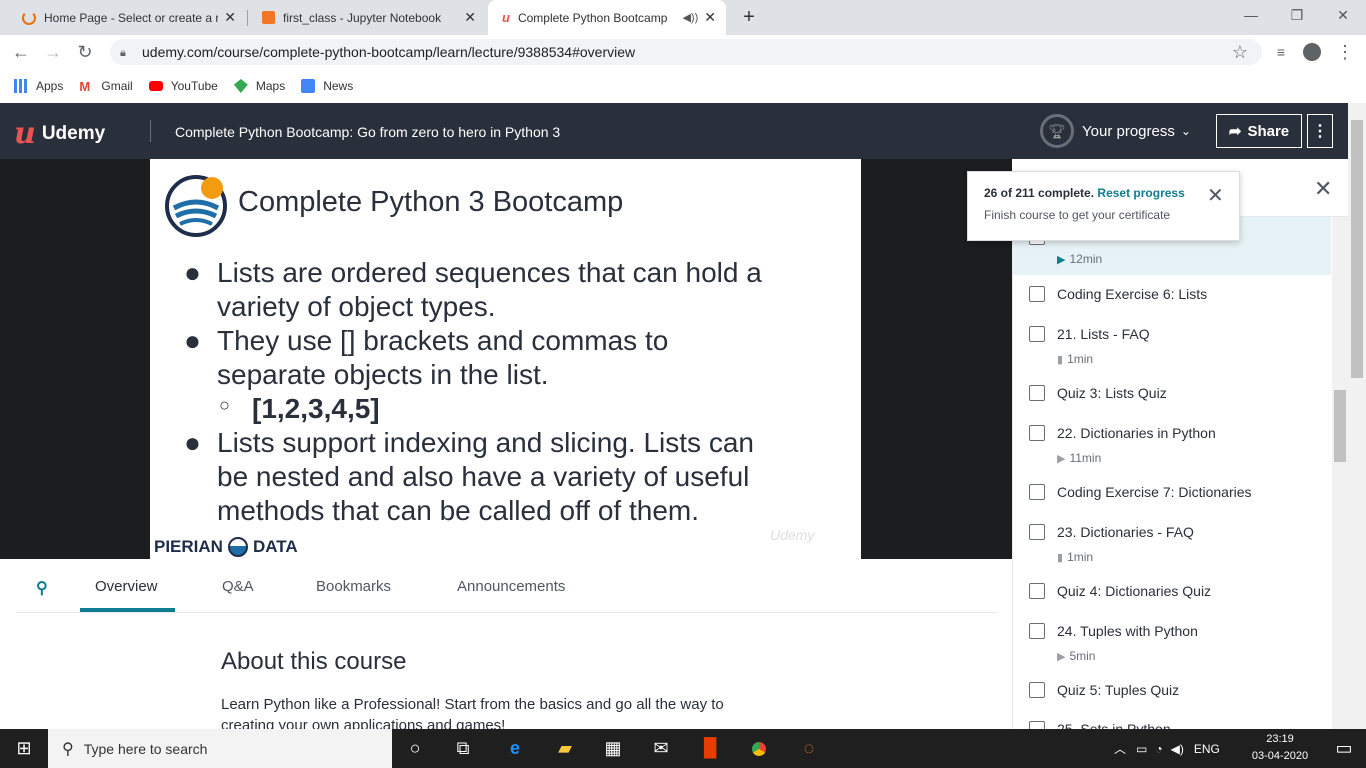 The image size is (1366, 768). I want to click on lecture-duration: 12min, so click(1086, 259).